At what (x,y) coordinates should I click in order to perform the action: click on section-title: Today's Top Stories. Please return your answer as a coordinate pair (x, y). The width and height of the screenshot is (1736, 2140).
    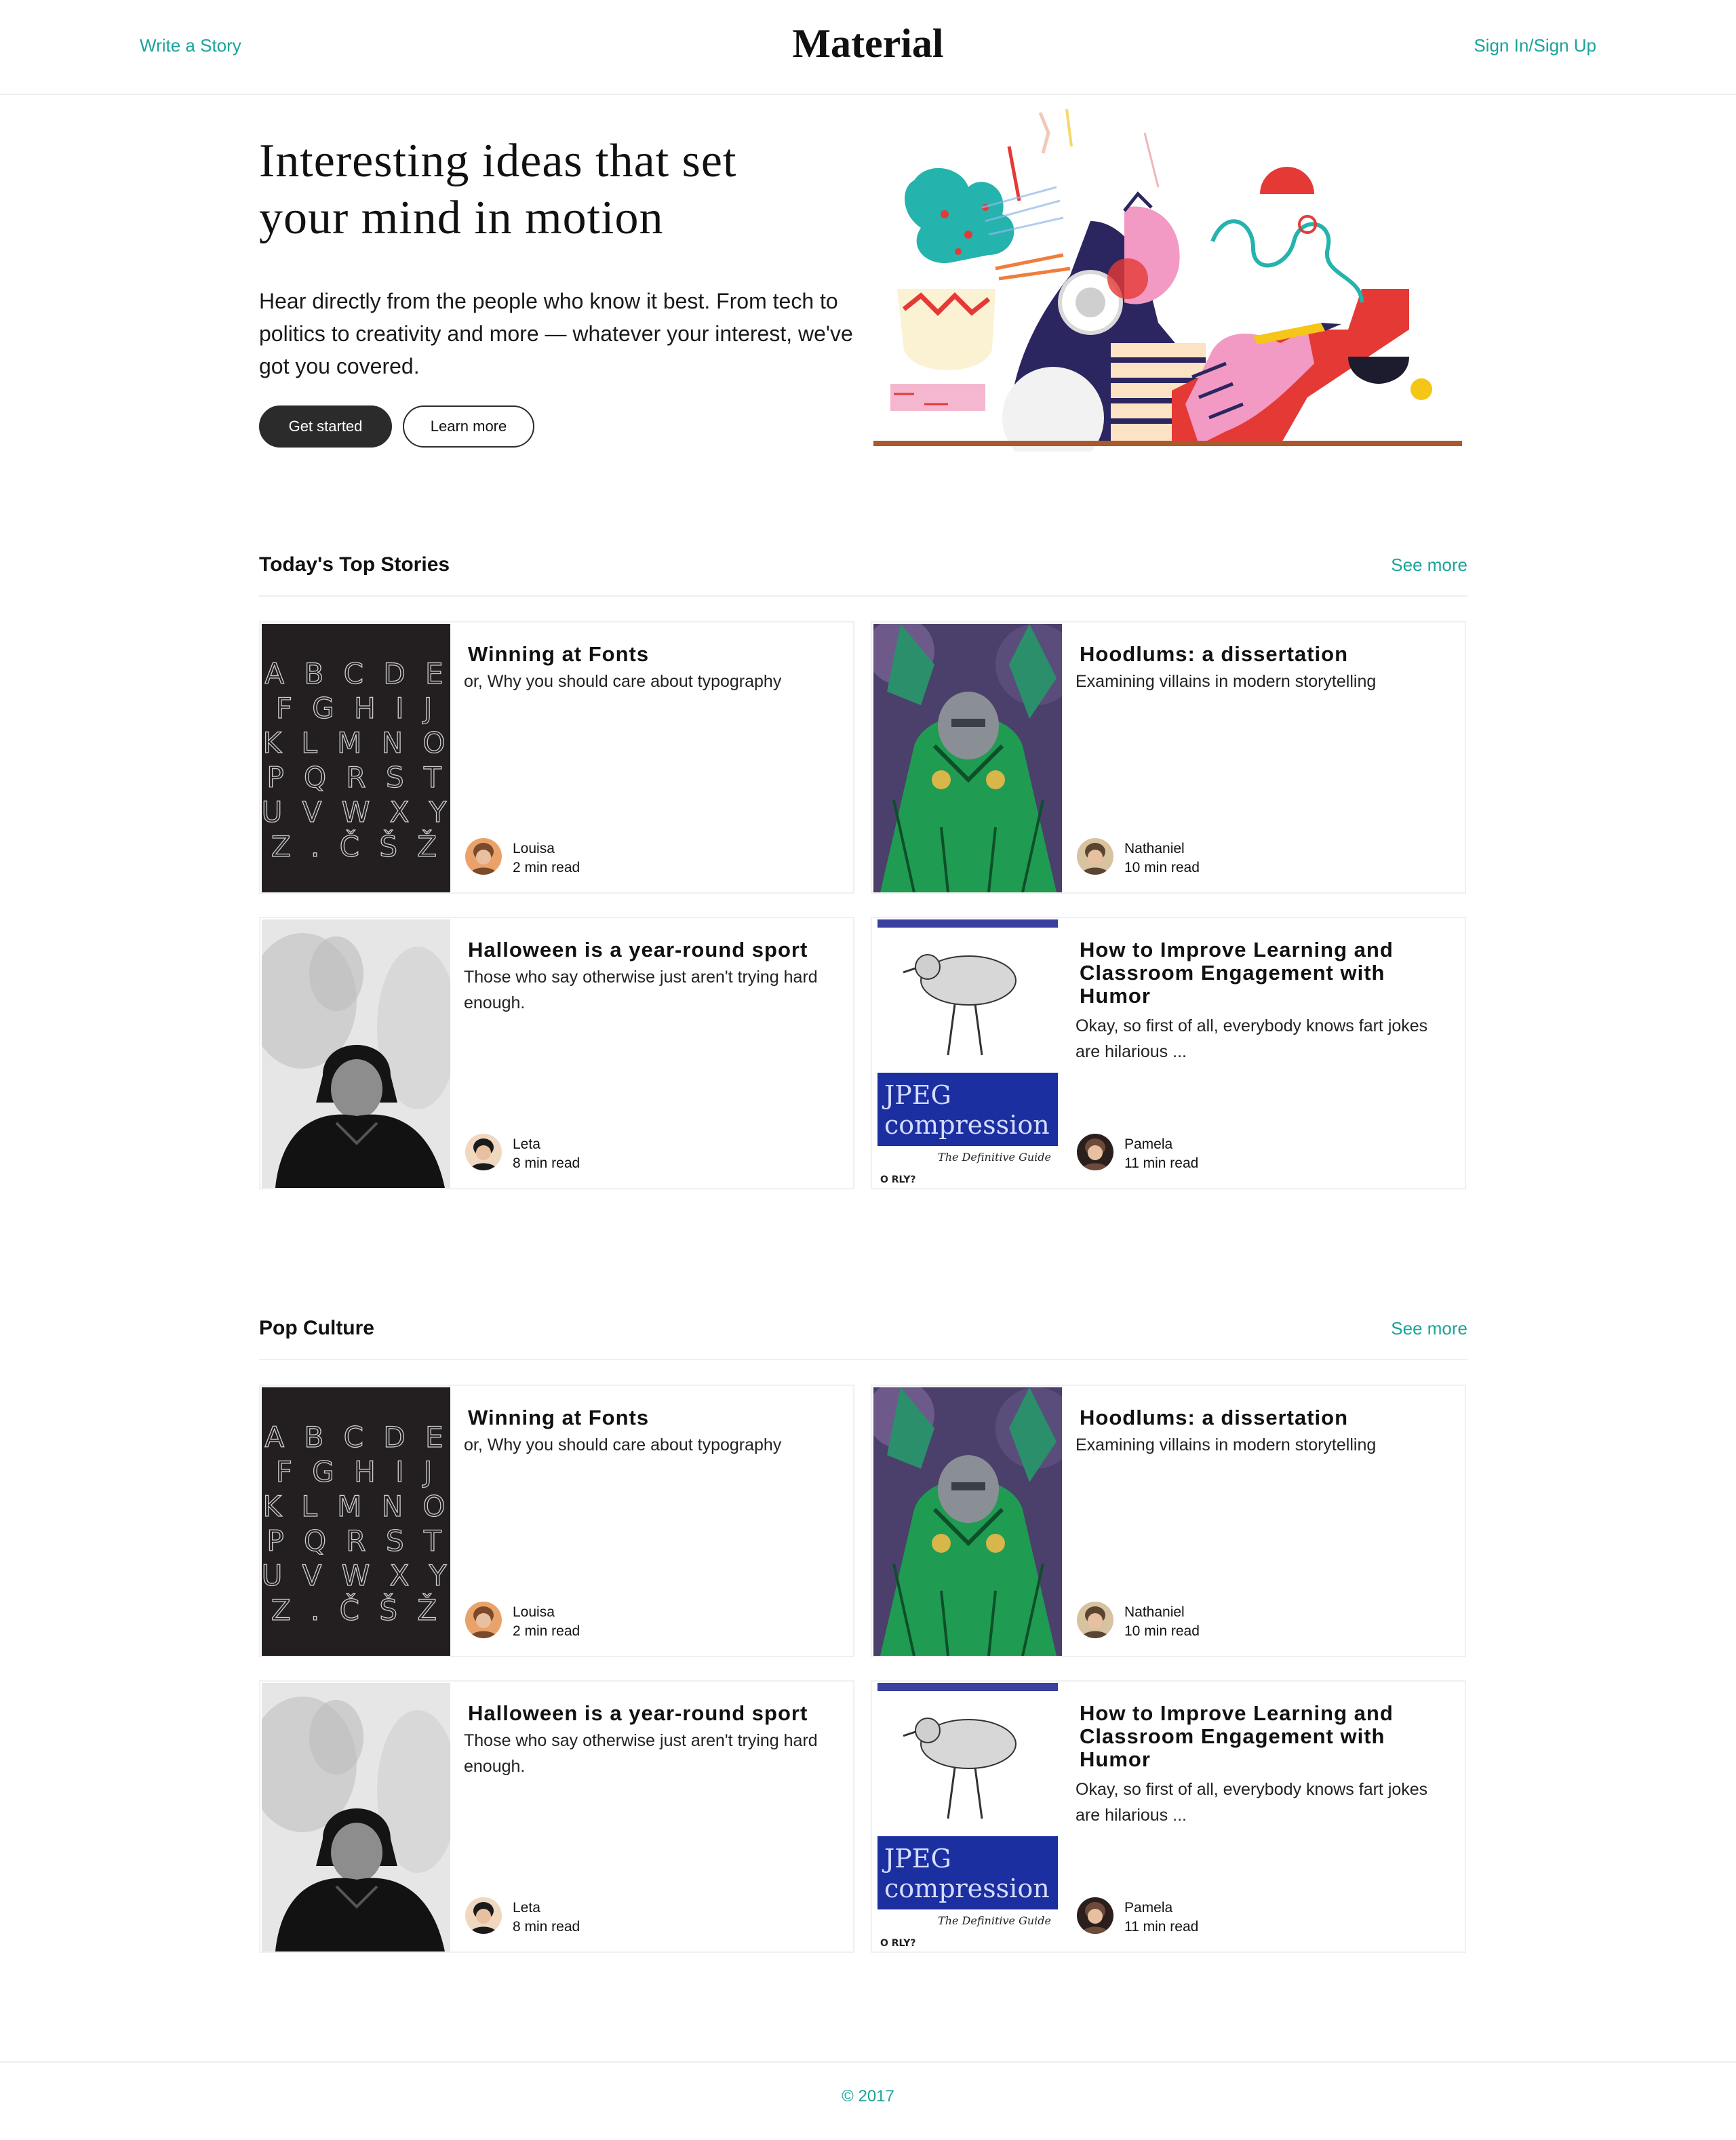
    Looking at the image, I should click on (354, 564).